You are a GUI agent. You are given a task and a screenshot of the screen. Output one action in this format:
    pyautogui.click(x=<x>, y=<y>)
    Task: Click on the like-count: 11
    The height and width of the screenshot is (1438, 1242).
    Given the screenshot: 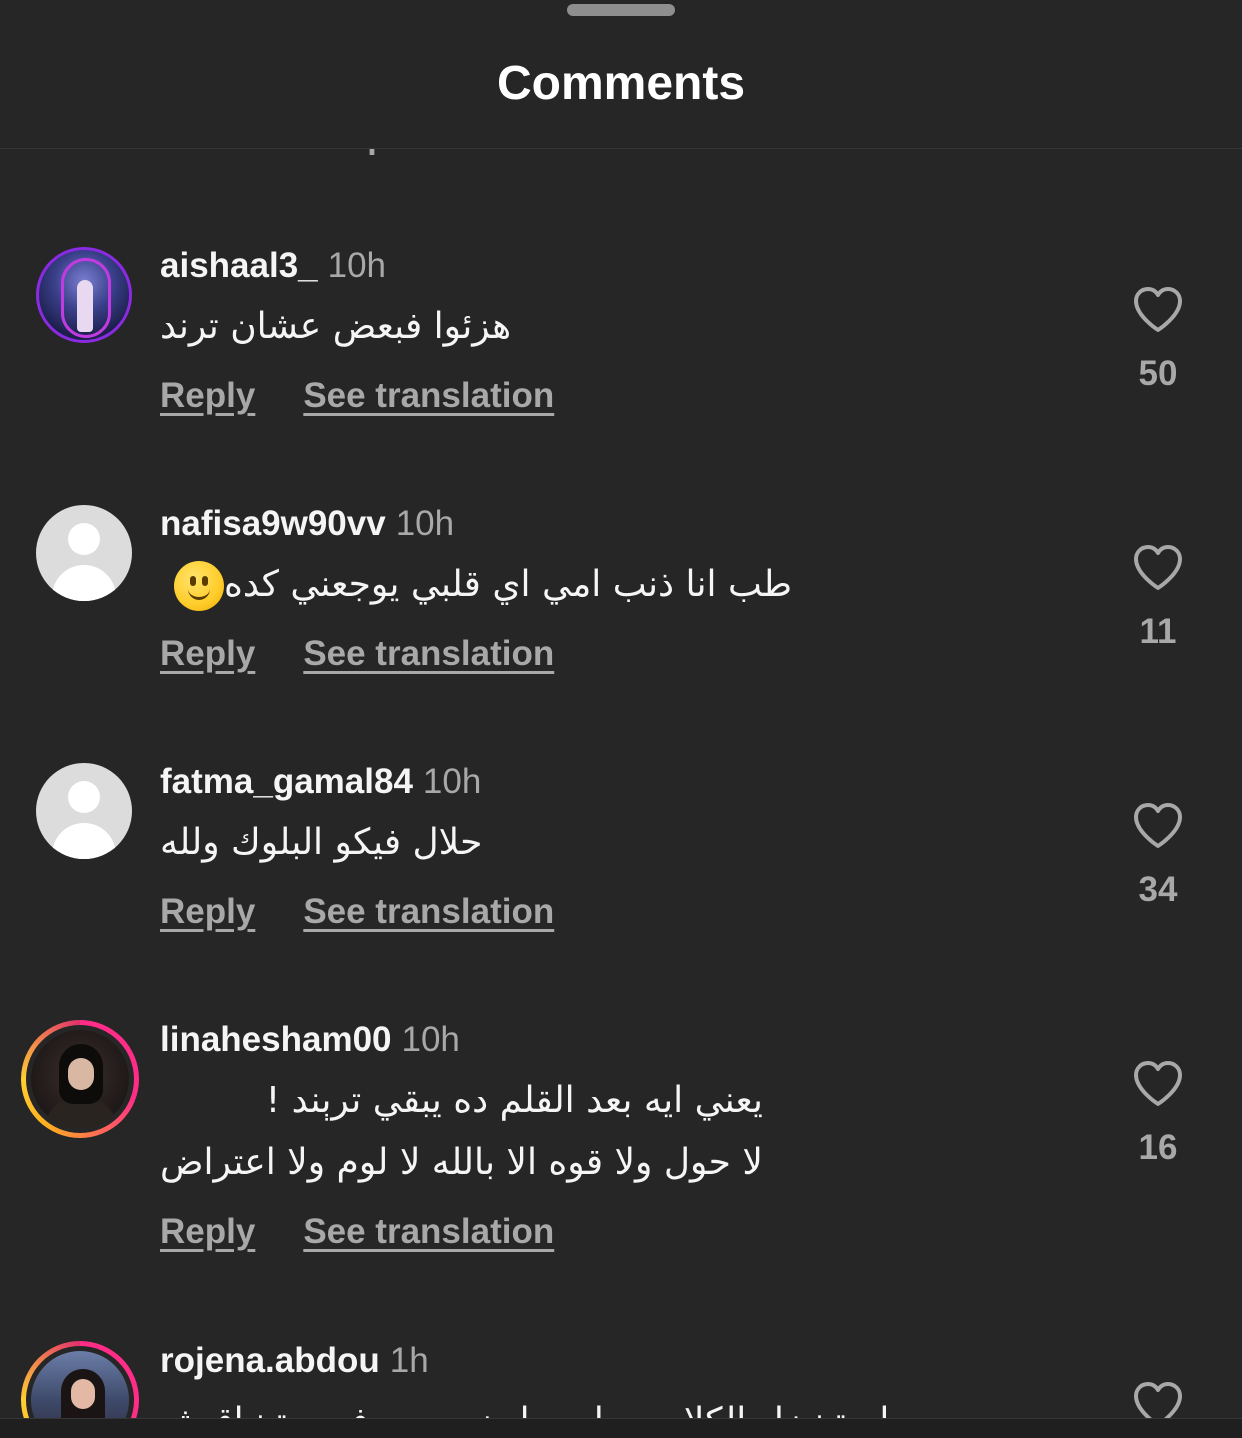 What is the action you would take?
    pyautogui.click(x=1158, y=631)
    